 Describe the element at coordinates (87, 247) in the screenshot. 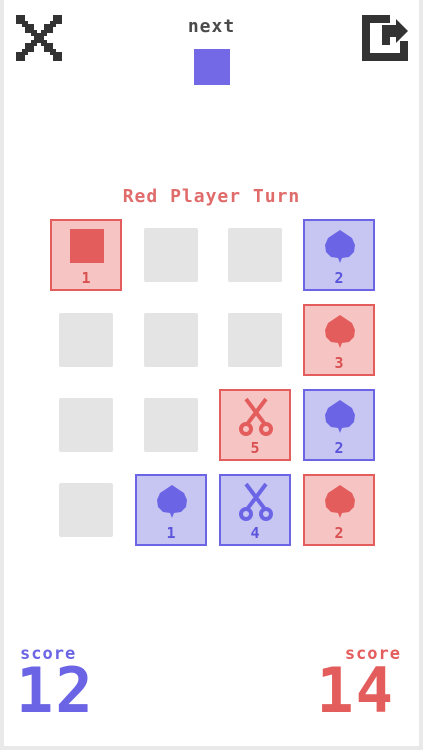

I see `square-icon` at that location.